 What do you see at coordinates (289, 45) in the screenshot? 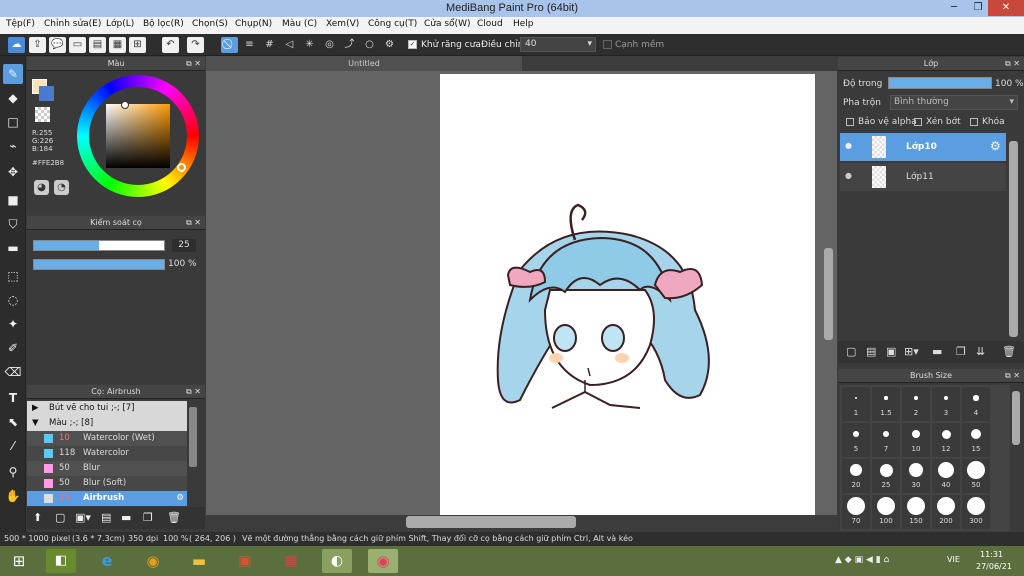
I see `perspective-snap-icon: ◁` at bounding box center [289, 45].